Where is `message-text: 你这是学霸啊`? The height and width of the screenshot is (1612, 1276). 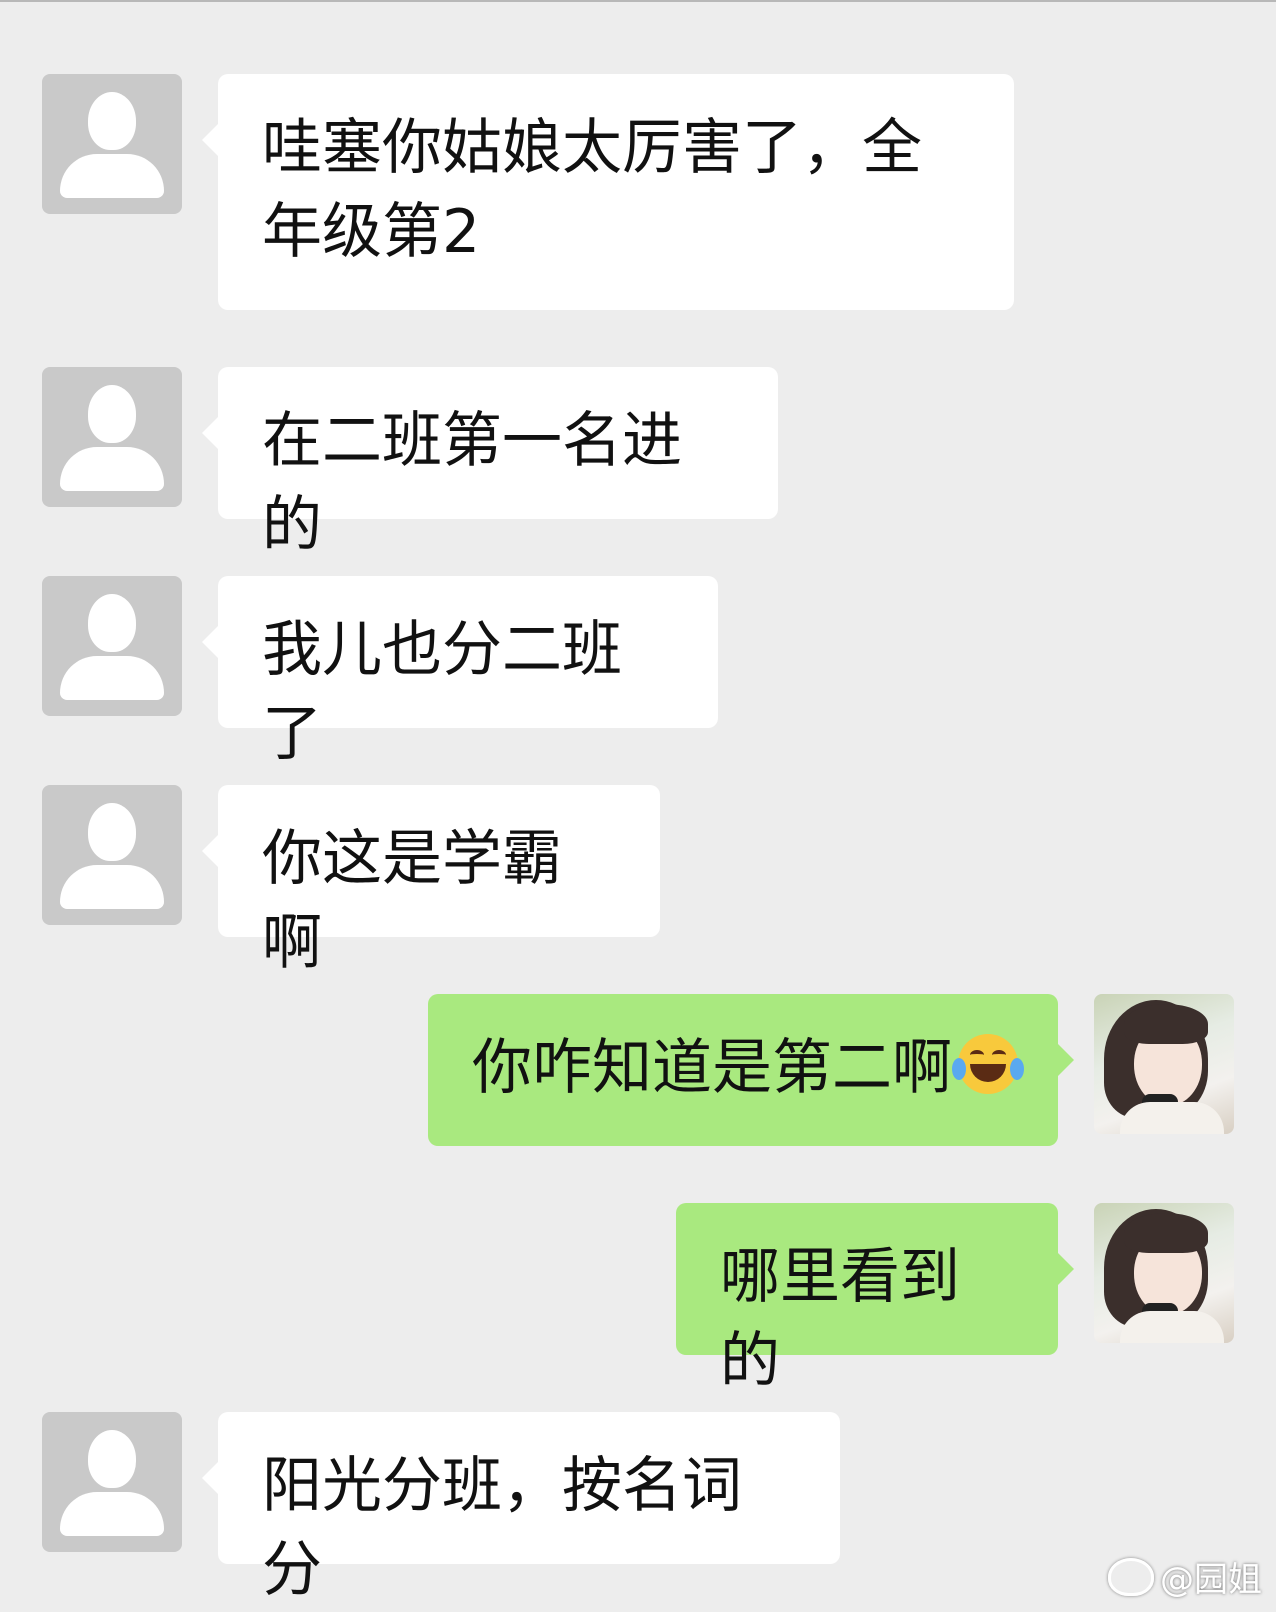 message-text: 你这是学霸啊 is located at coordinates (412, 901).